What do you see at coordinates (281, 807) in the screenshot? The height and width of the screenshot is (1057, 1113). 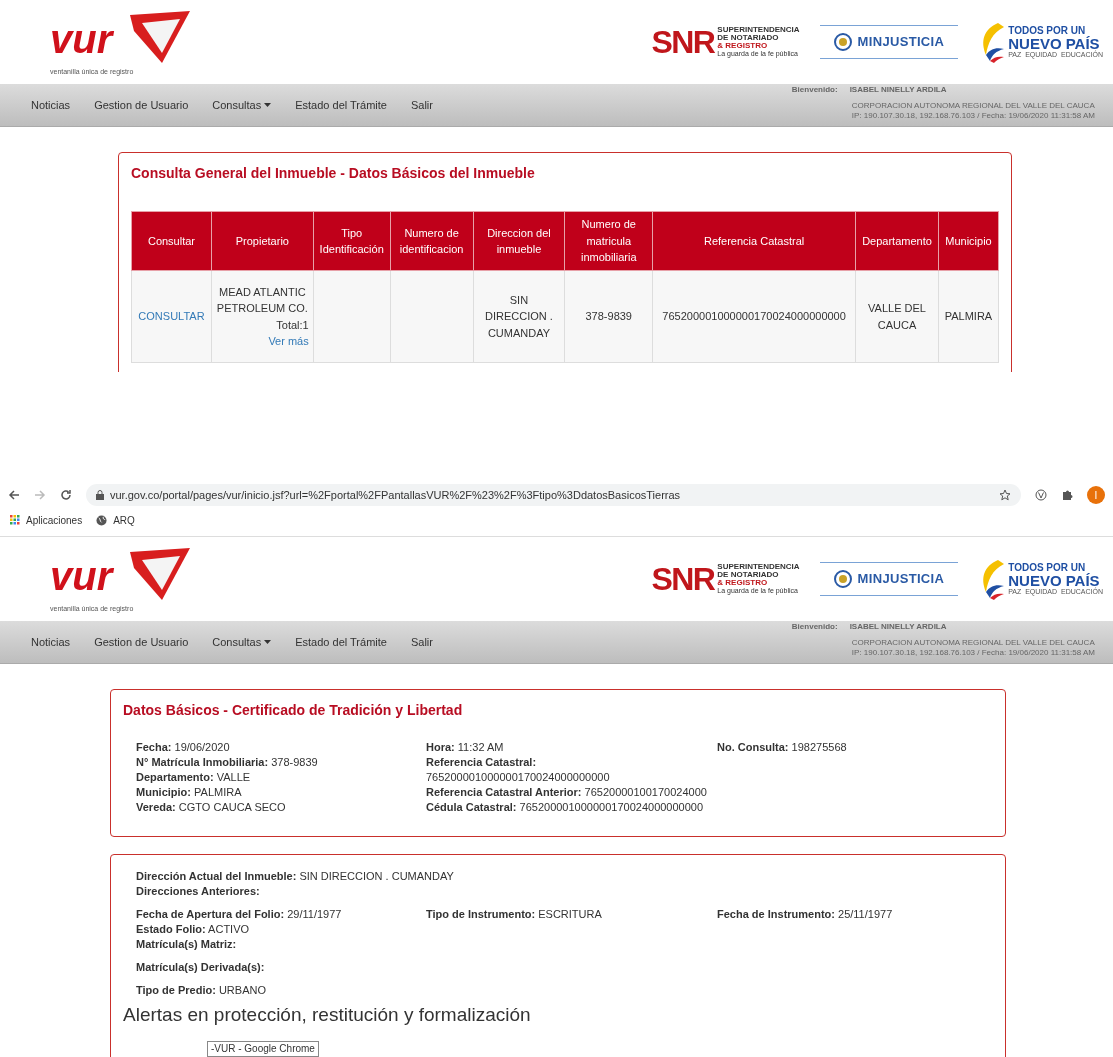 I see `info-field: Vereda: CGTO CAUCA SECO` at bounding box center [281, 807].